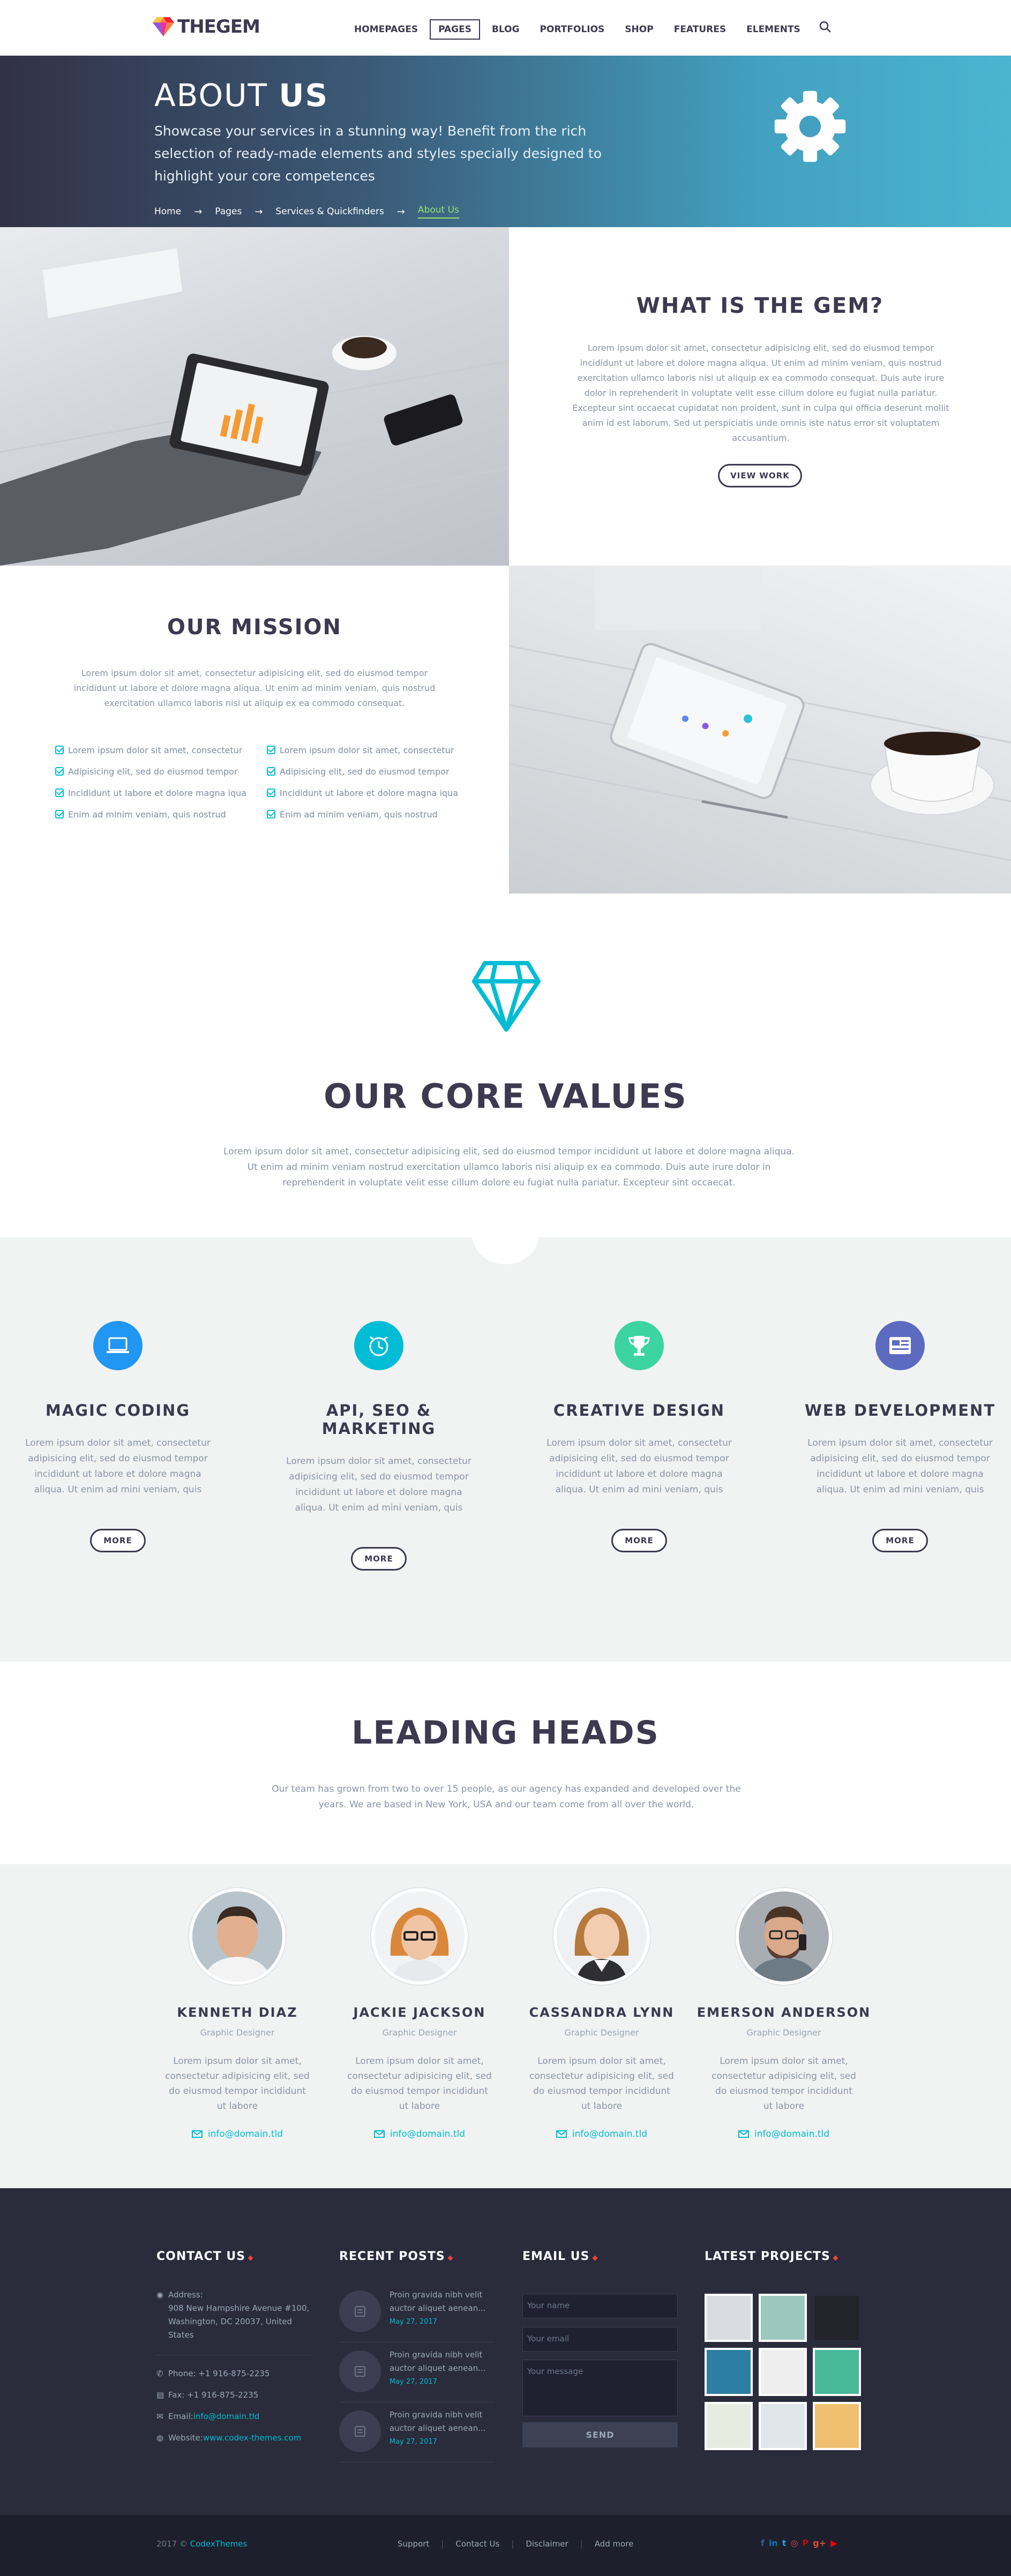 This screenshot has height=2576, width=1011. Describe the element at coordinates (236, 2373) in the screenshot. I see `phone-row: ✆ Phone: +1 916-875-2235` at that location.